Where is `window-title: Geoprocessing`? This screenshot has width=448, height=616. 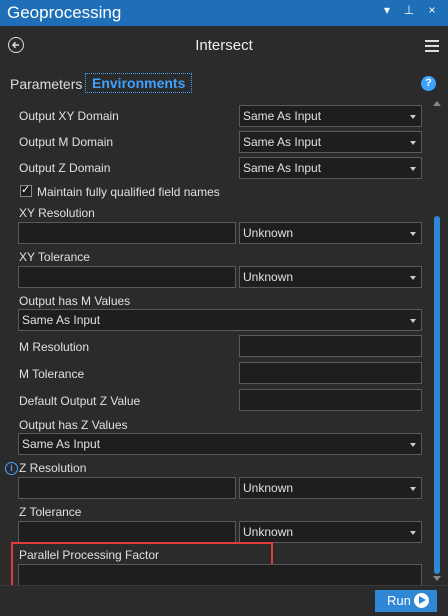
window-title: Geoprocessing is located at coordinates (64, 12).